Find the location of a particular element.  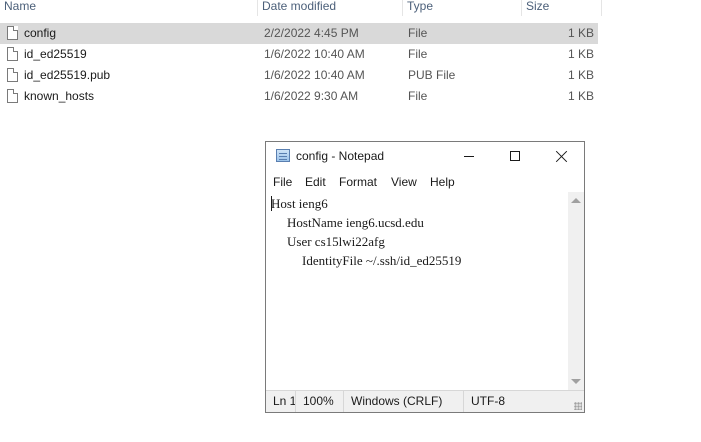

close-button is located at coordinates (561, 156).